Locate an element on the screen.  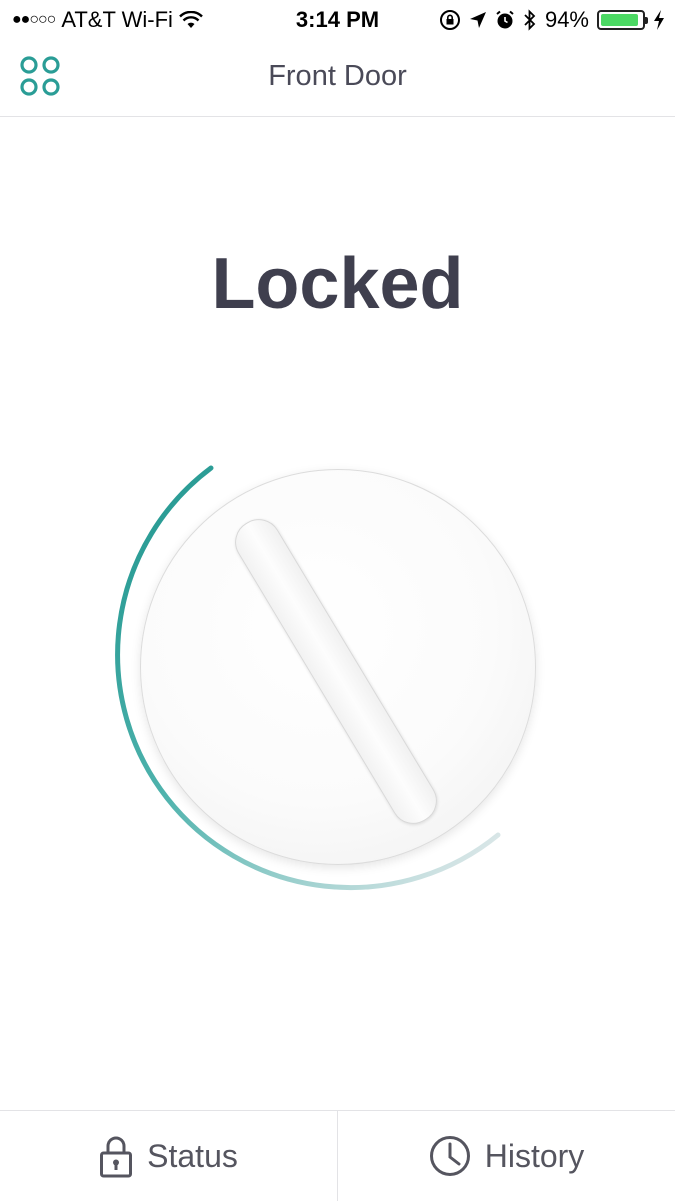
tab-status-label: Status is located at coordinates (192, 1155).